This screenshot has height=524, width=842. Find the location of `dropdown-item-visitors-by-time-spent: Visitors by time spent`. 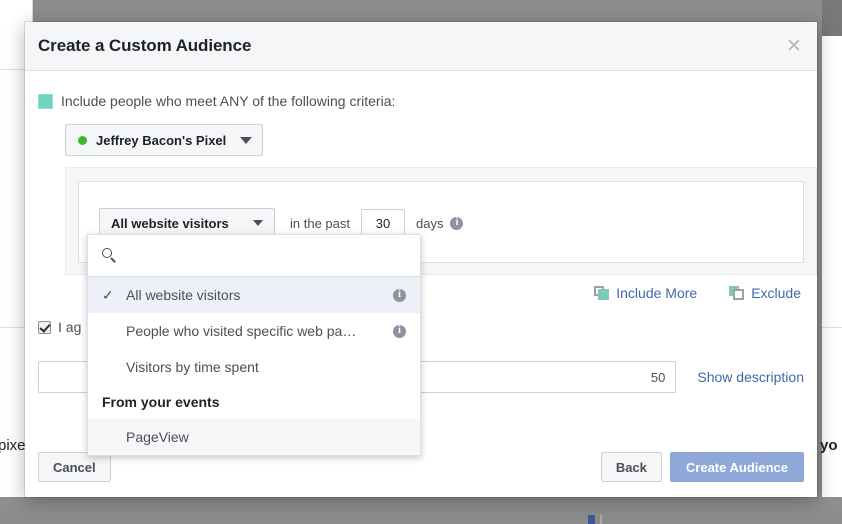

dropdown-item-visitors-by-time-spent: Visitors by time spent is located at coordinates (254, 367).